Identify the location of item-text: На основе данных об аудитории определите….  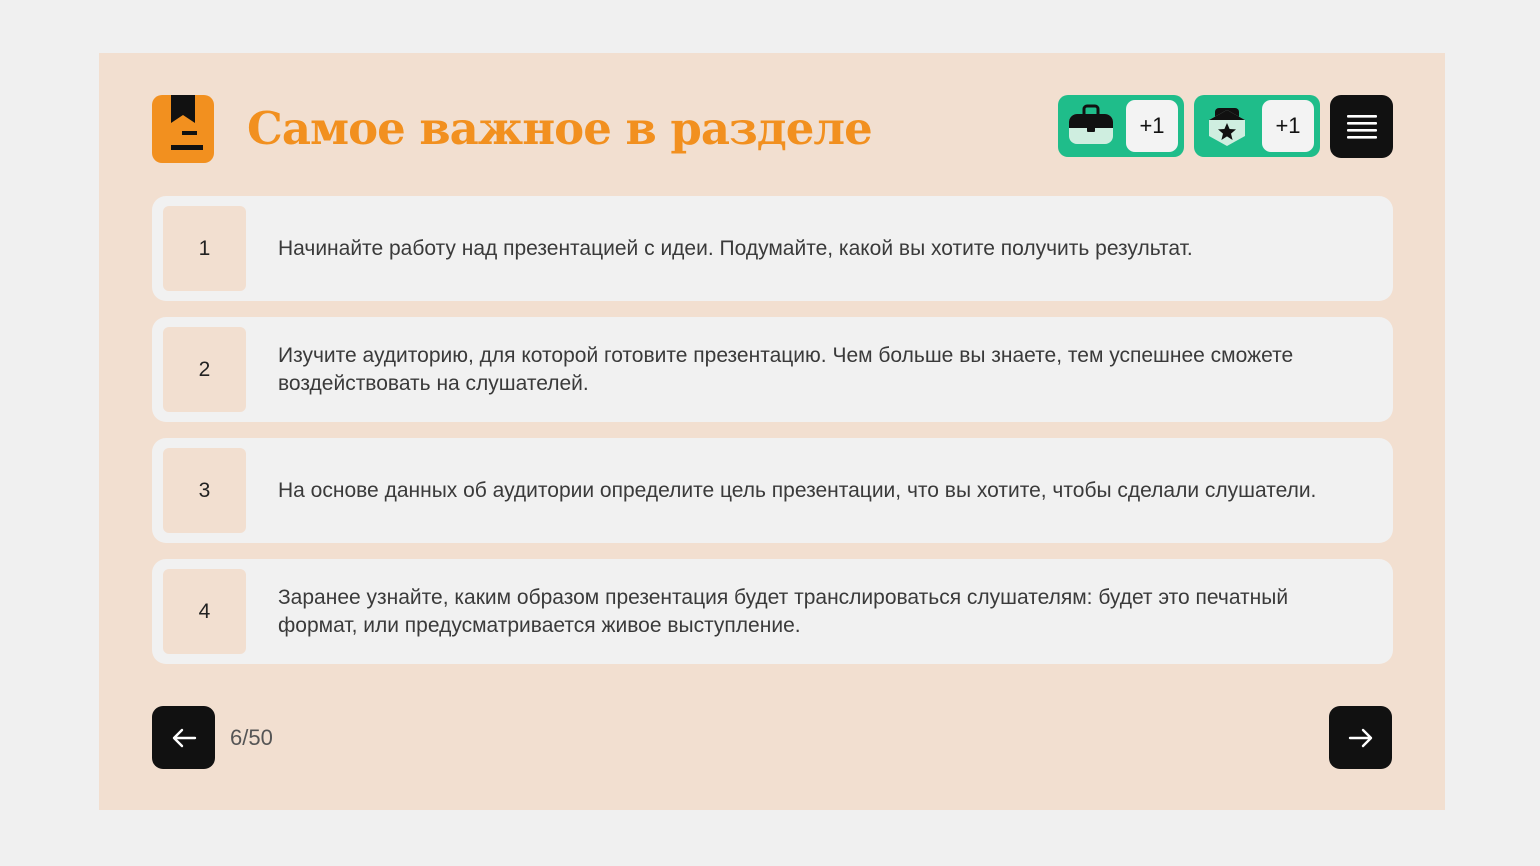
(797, 490).